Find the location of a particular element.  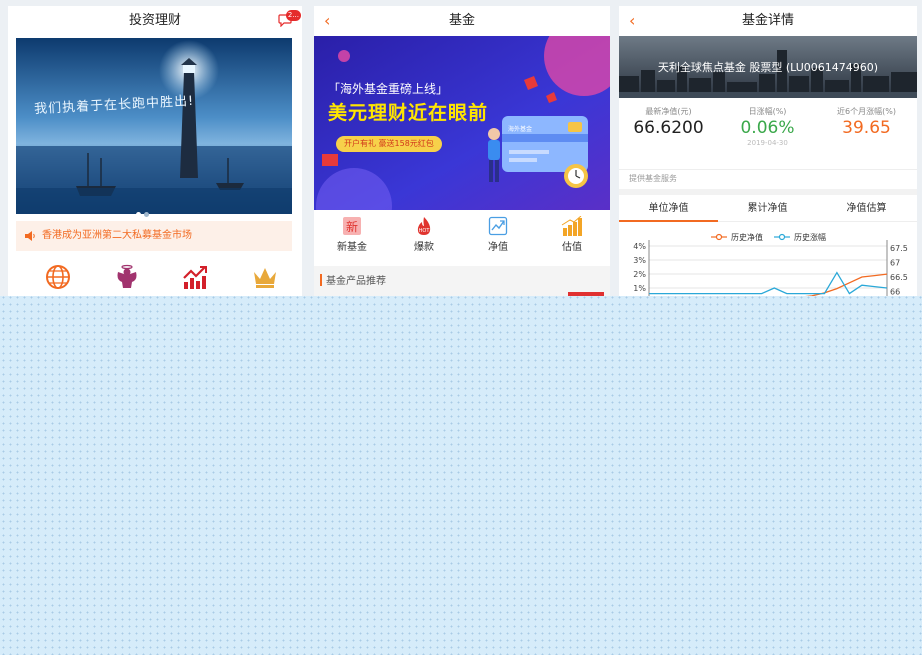

nav-item-estimate: 估值 is located at coordinates (572, 234).